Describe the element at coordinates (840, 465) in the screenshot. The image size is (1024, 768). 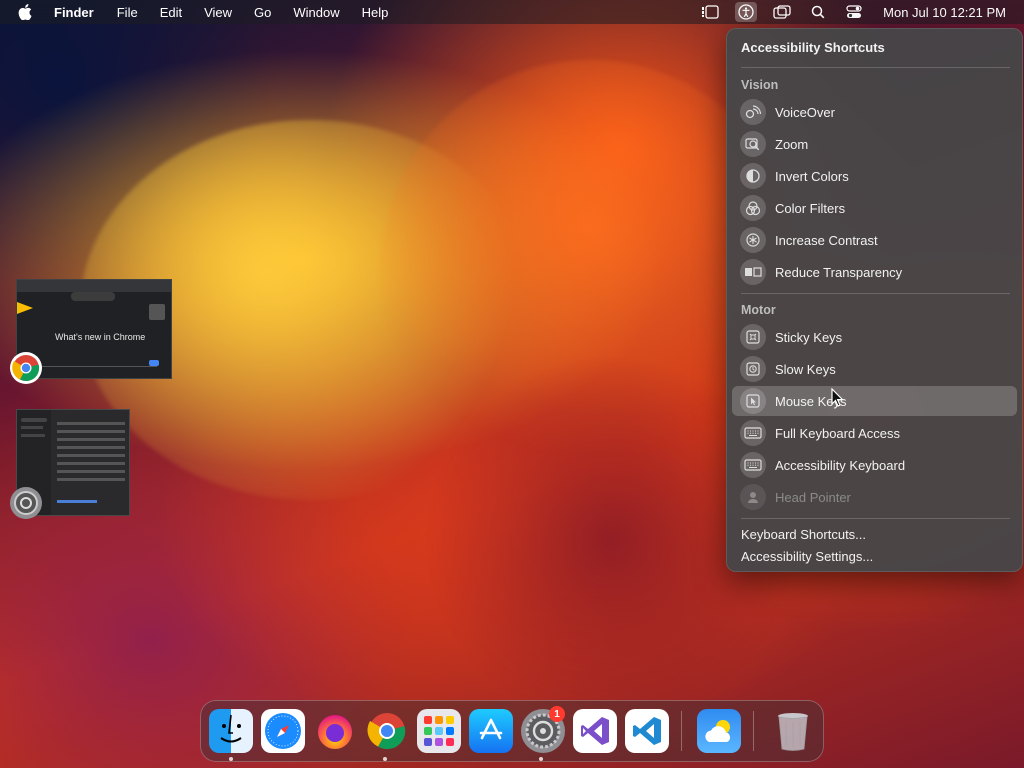
I see `menu-item-label: Accessibility Keyboard` at that location.